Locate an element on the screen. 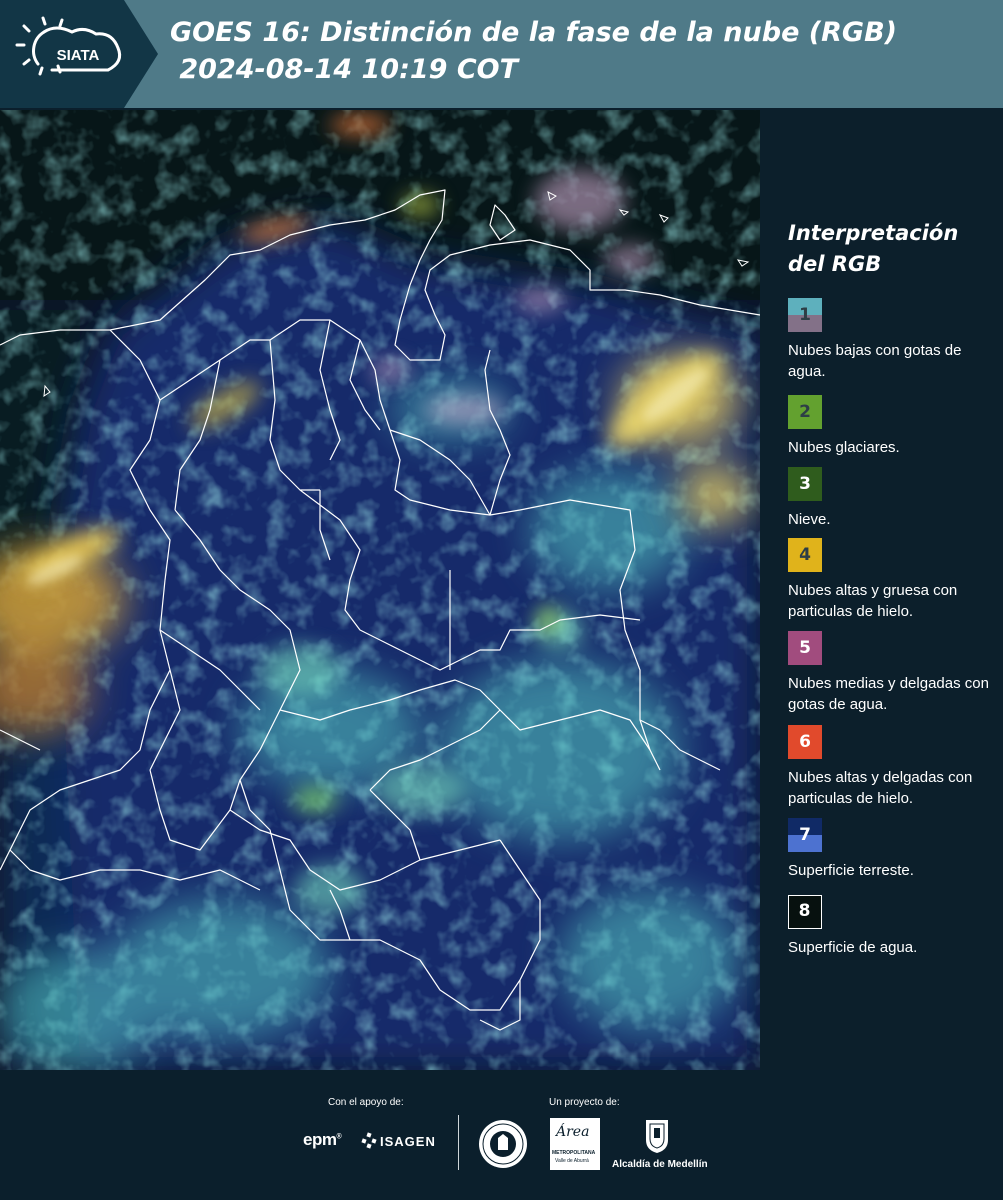 This screenshot has width=1003, height=1200. legend-swatch-5: 5 is located at coordinates (805, 648).